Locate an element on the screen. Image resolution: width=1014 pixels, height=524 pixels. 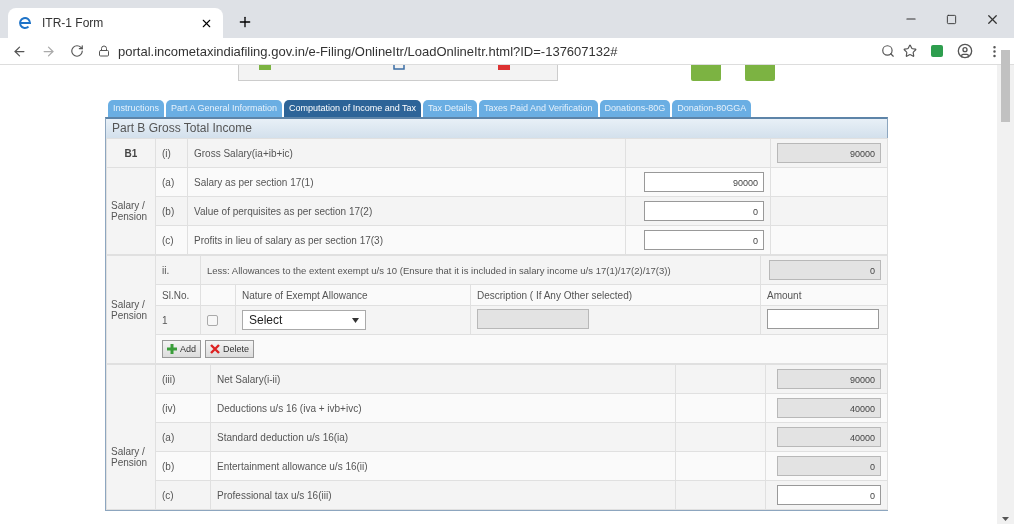
row-description: Standard deduction u/s 16(ia) is located at coordinates (443, 437).